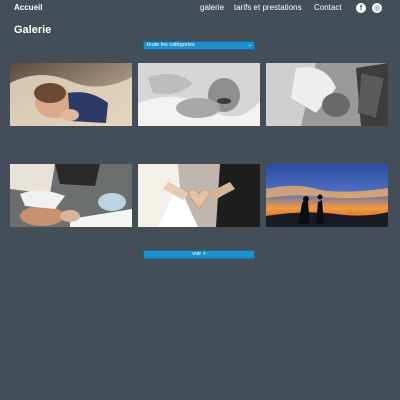  Describe the element at coordinates (199, 254) in the screenshot. I see `load-more-button: voir +` at that location.